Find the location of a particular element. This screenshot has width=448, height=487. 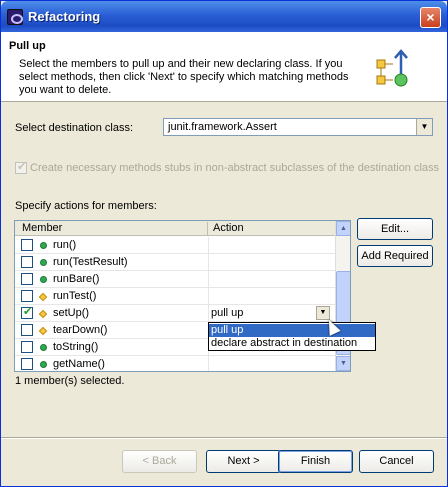

destination-value: junit.framework.Assert is located at coordinates (222, 127).